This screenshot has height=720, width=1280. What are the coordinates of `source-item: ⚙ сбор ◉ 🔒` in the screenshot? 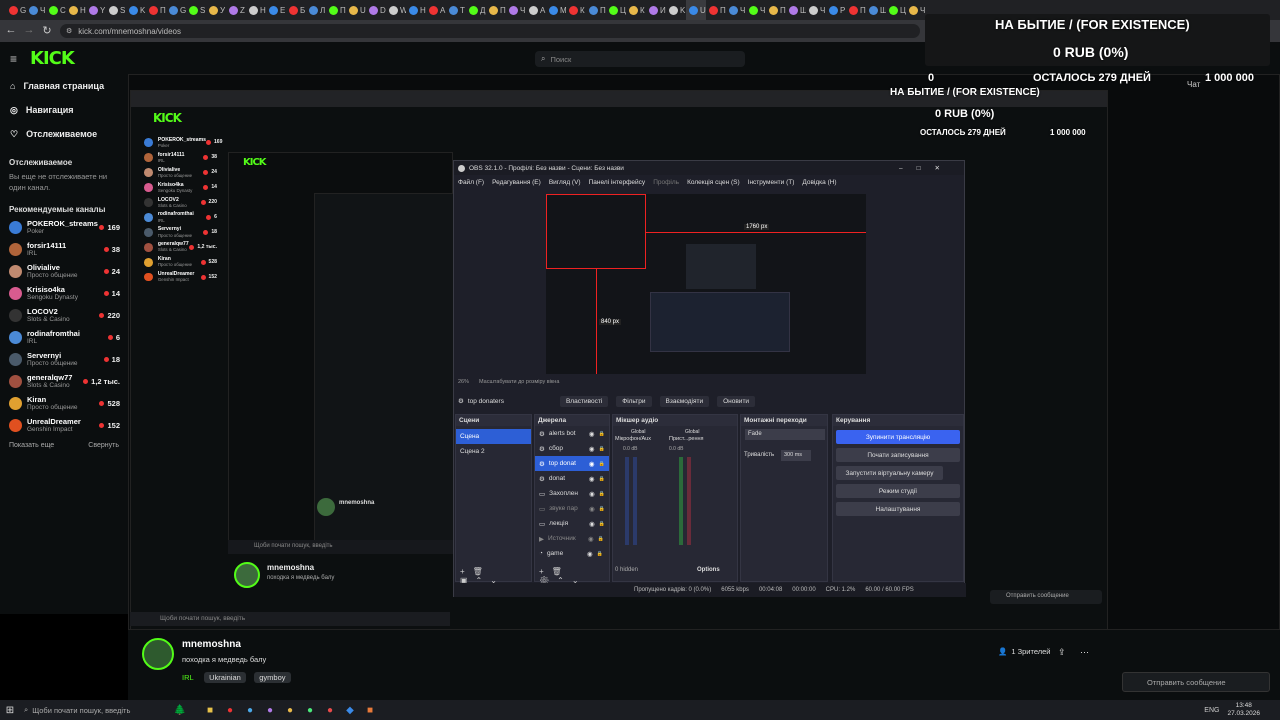 It's located at (572, 448).